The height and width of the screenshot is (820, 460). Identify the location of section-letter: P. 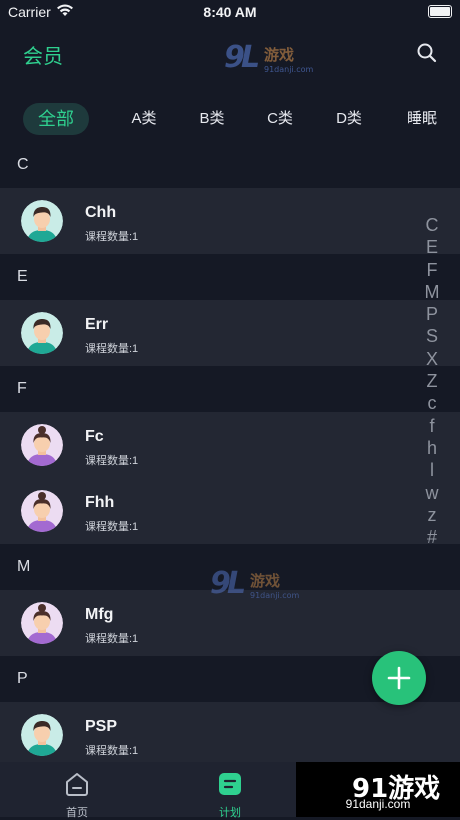
(22, 678).